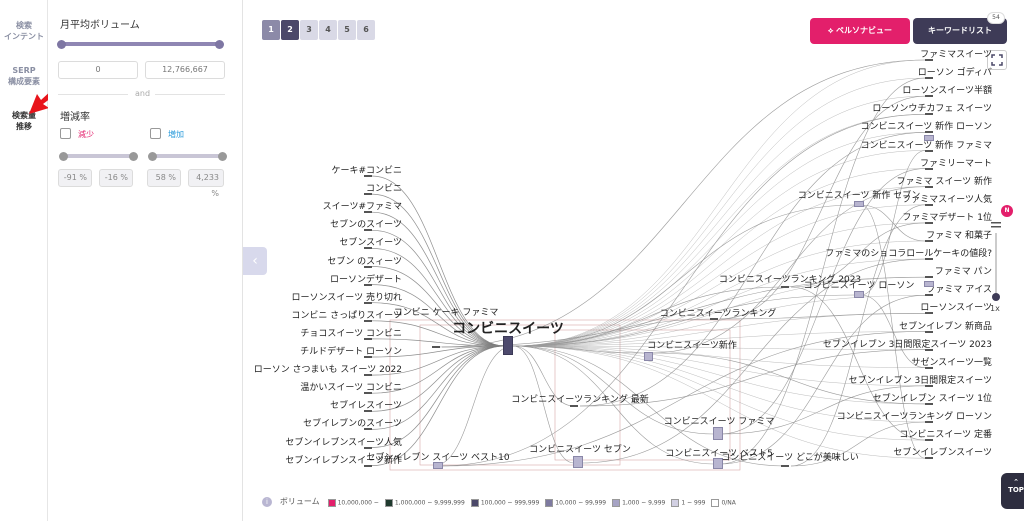 The image size is (1024, 521). What do you see at coordinates (719, 420) in the screenshot?
I see `middle-keyword-label: コンビニスイーツ ファミマ` at bounding box center [719, 420].